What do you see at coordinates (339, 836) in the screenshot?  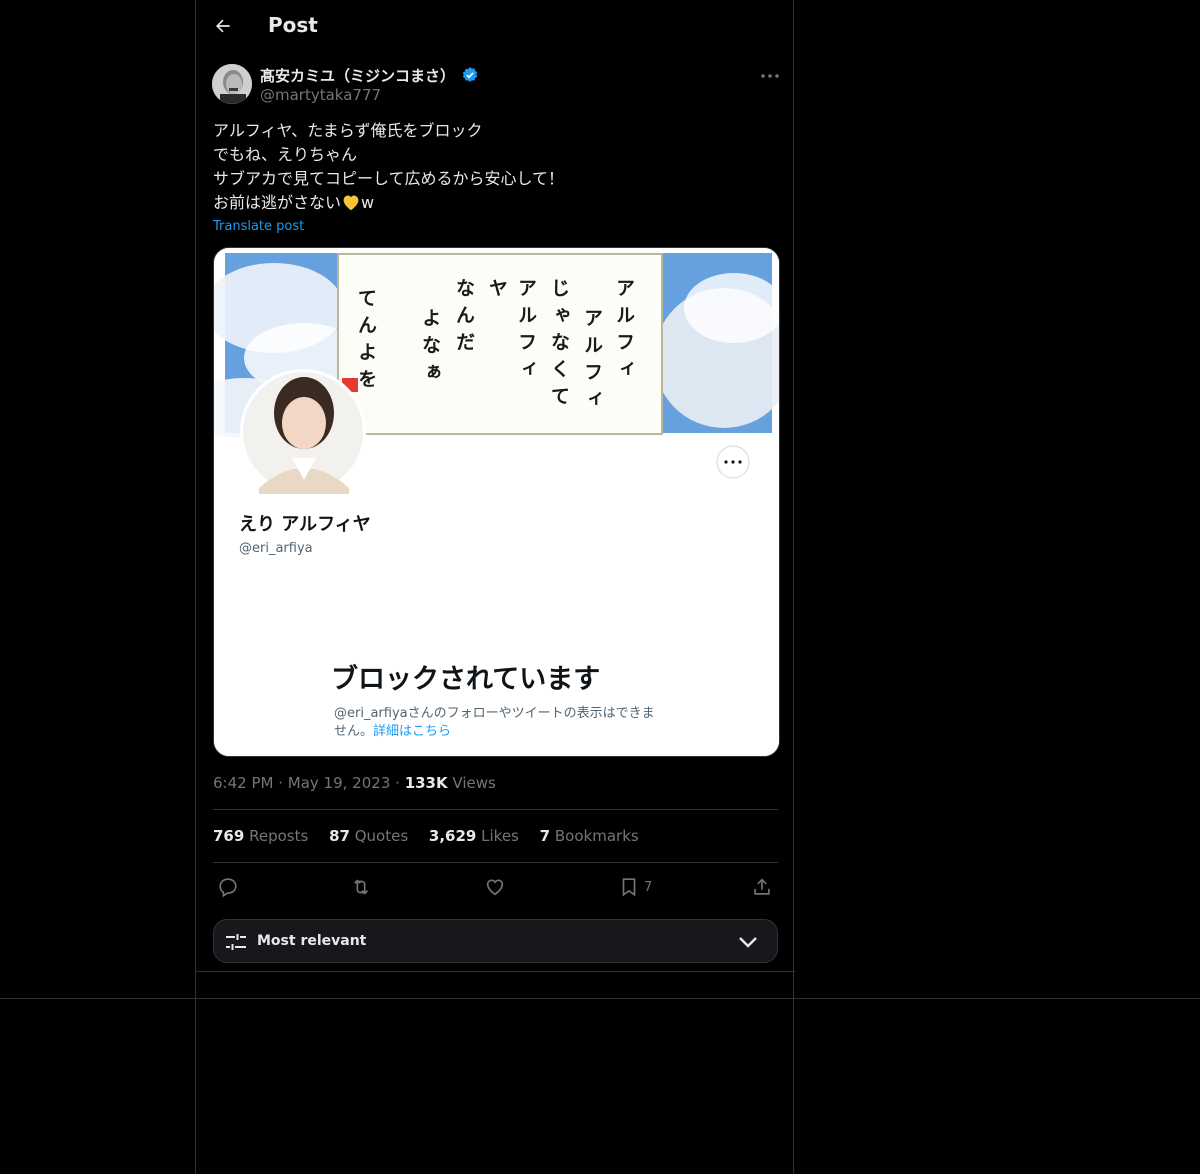 I see `quotes-count: 87` at bounding box center [339, 836].